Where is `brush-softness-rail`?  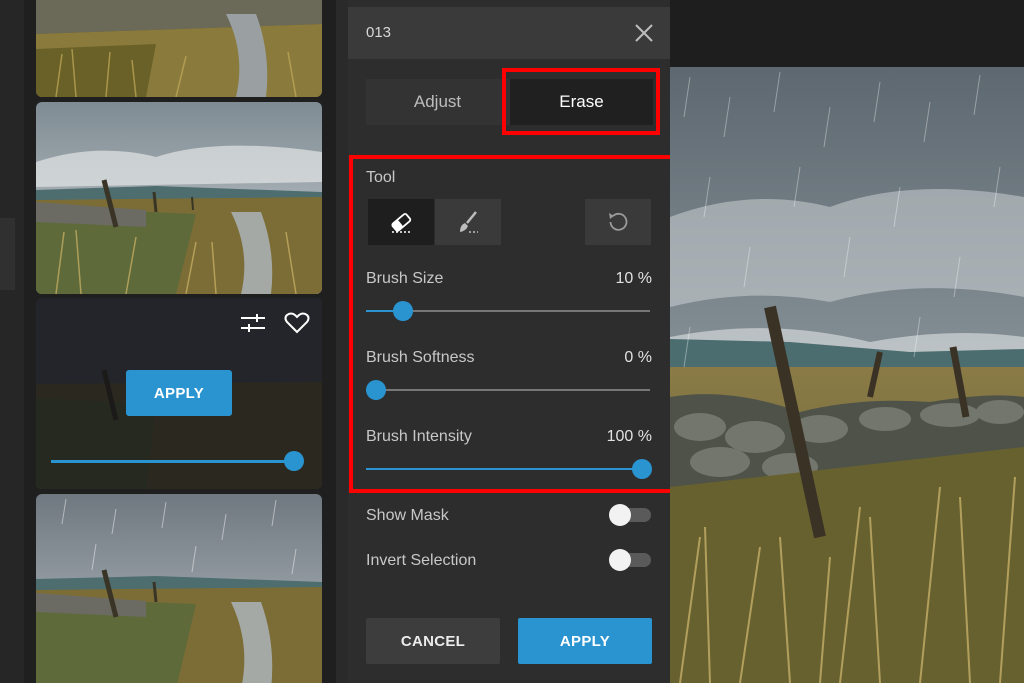
brush-softness-rail is located at coordinates (512, 390).